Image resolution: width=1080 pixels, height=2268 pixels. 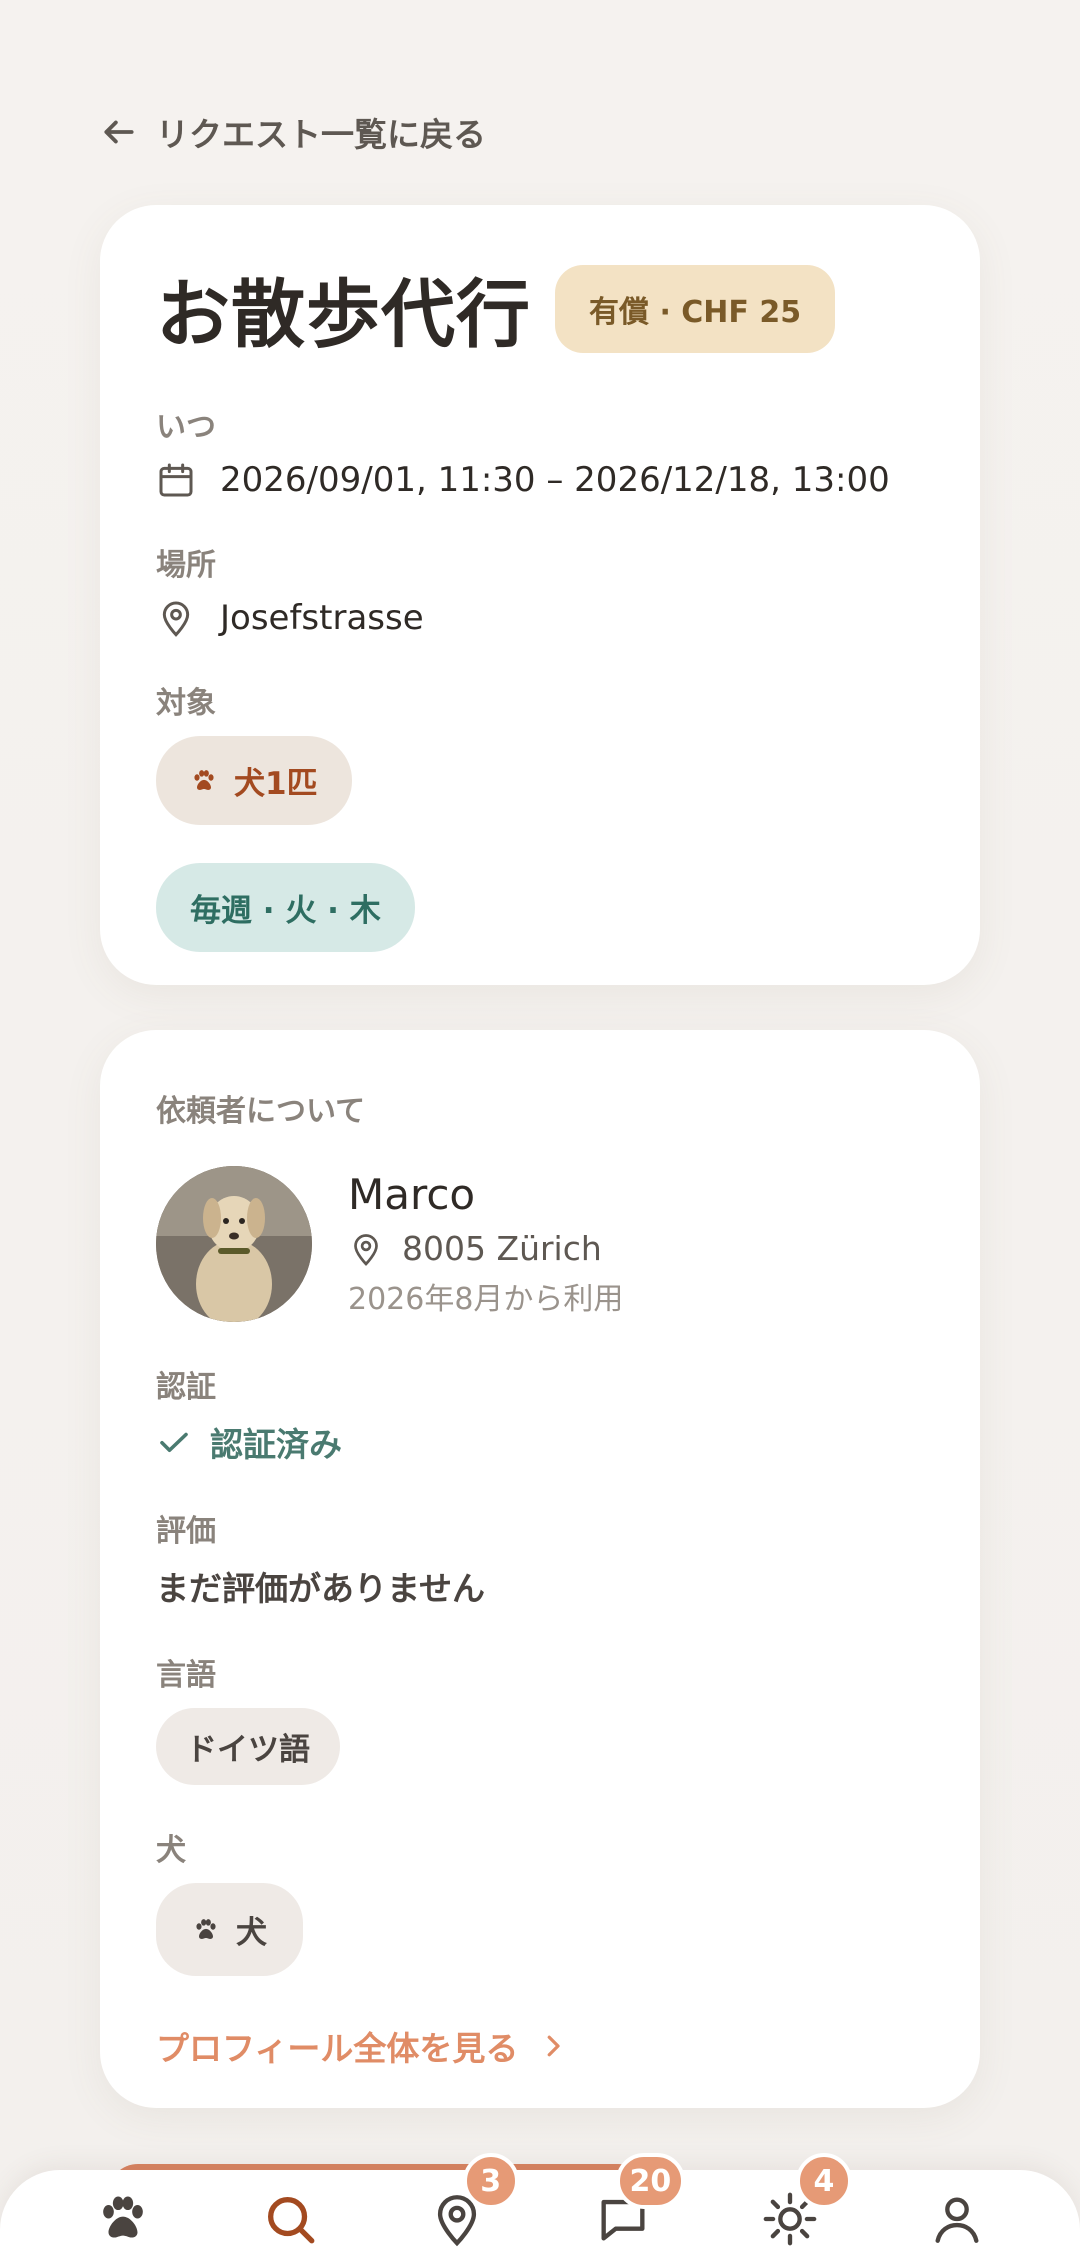 What do you see at coordinates (186, 1531) in the screenshot?
I see `rating-label: 評価` at bounding box center [186, 1531].